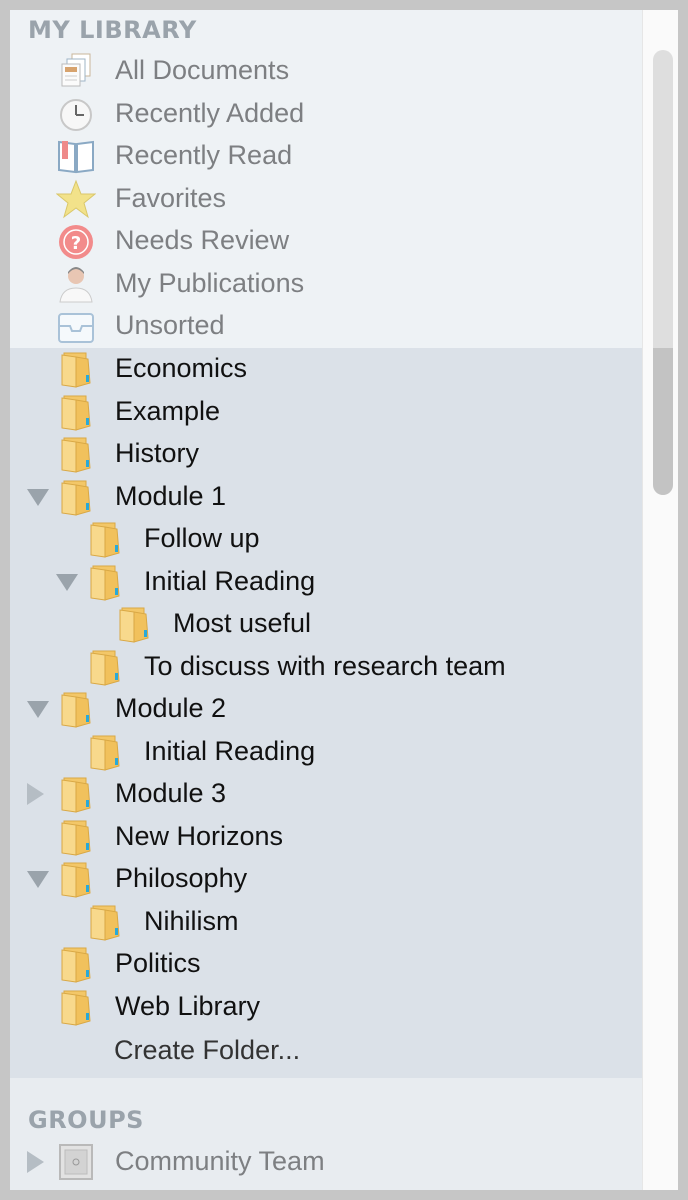 The image size is (688, 1200). Describe the element at coordinates (202, 240) in the screenshot. I see `item-label: Needs Review` at that location.